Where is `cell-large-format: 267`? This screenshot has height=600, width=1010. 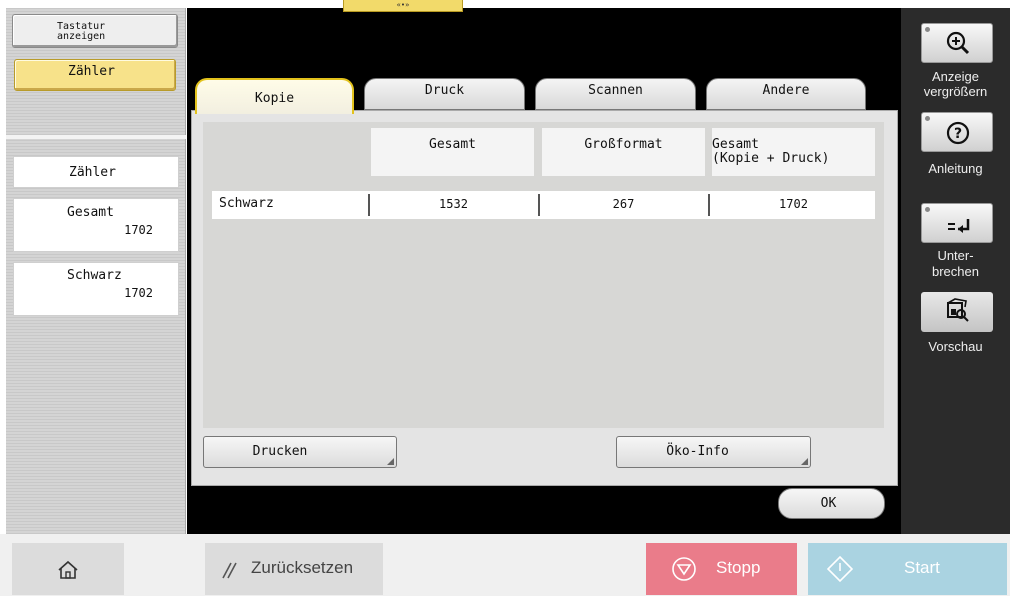 cell-large-format: 267 is located at coordinates (623, 204).